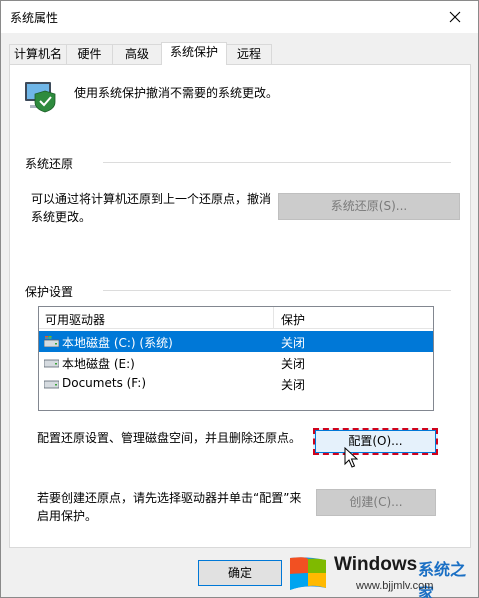 Image resolution: width=479 pixels, height=598 pixels. What do you see at coordinates (236, 341) in the screenshot?
I see `drive-row-c: 本地磁盘 (C:) (系统) 关闭` at bounding box center [236, 341].